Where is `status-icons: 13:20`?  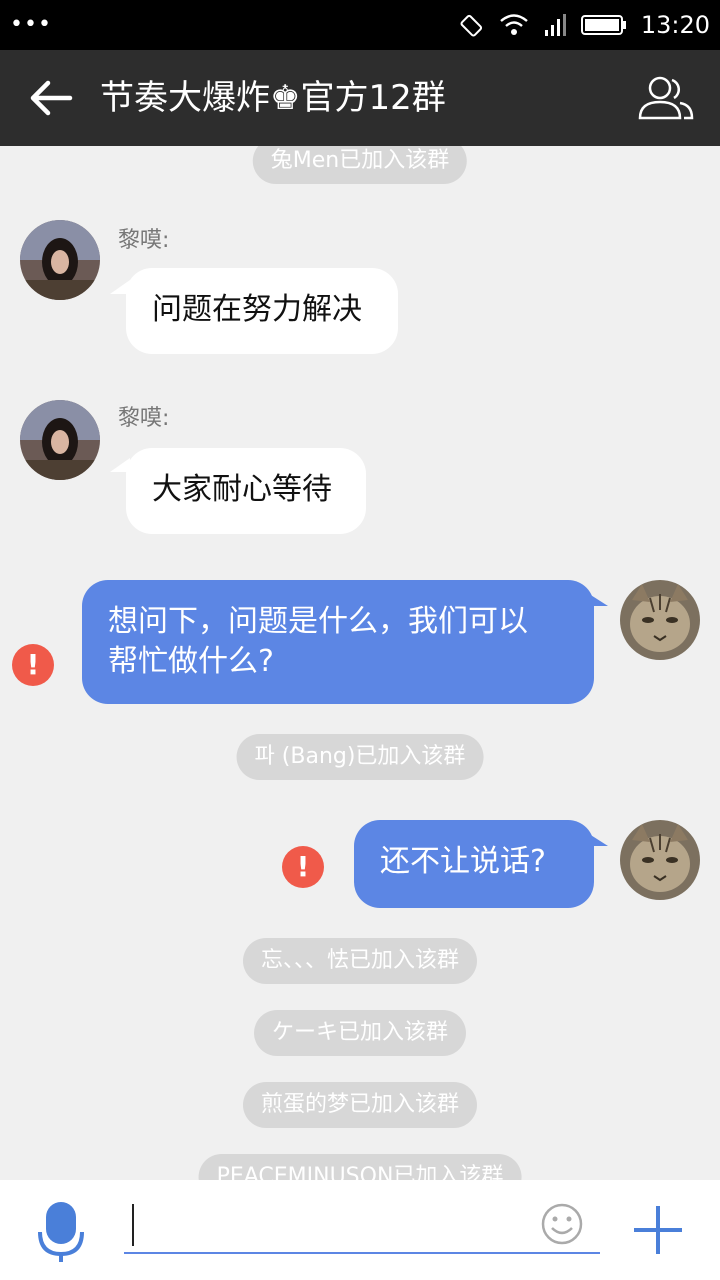
status-icons: 13:20 is located at coordinates (584, 25).